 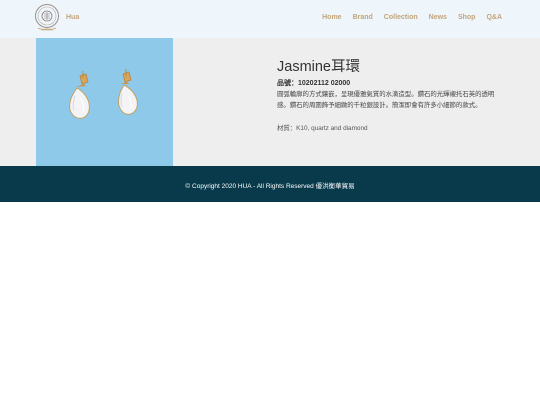 I want to click on nav-qa: Q&A, so click(x=494, y=17).